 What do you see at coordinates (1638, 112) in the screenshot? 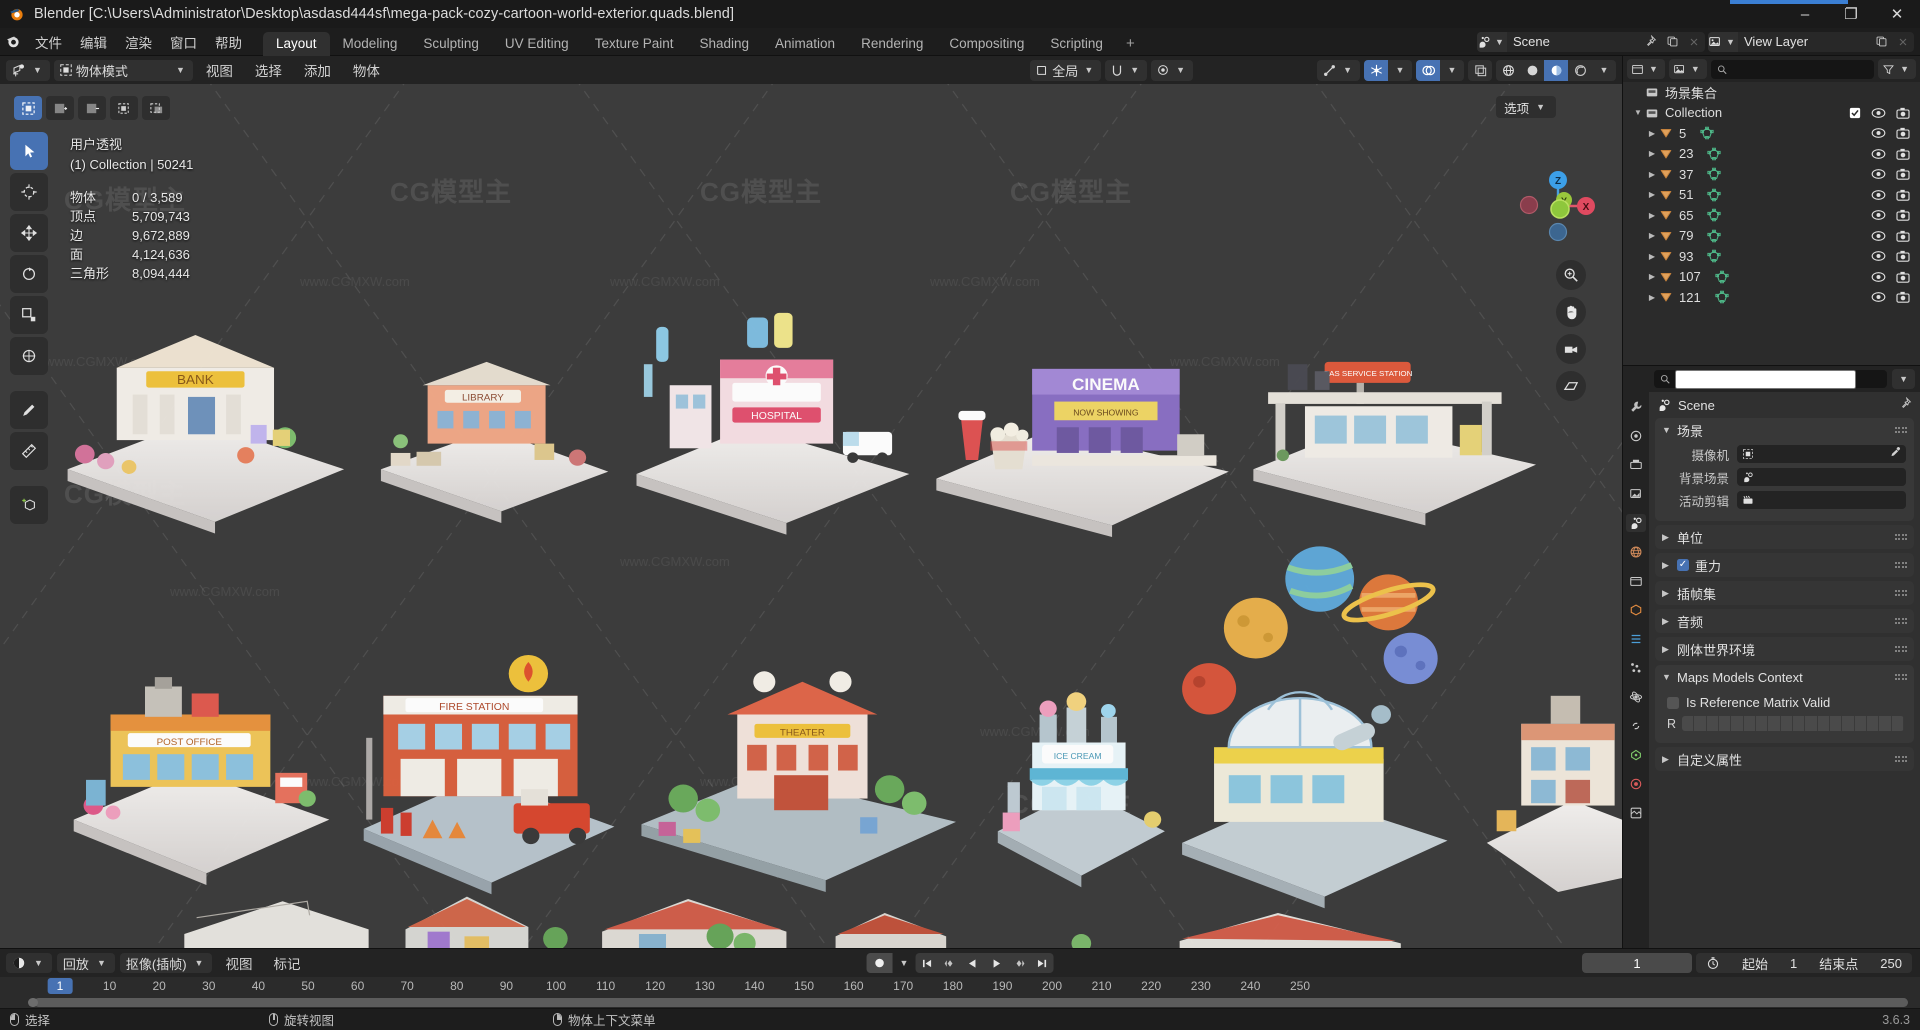
I see `disclosure-triangle-icon: ▼` at bounding box center [1638, 112].